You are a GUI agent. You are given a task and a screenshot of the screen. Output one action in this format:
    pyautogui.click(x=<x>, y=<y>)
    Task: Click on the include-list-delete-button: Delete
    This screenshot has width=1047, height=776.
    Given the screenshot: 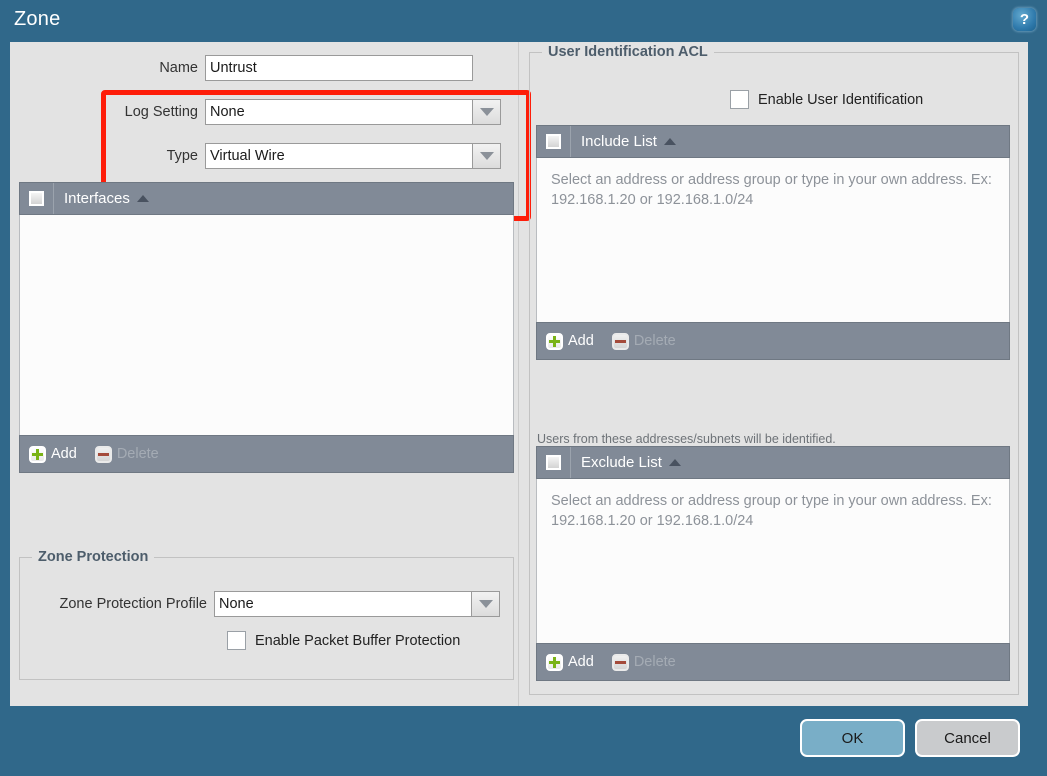 What is the action you would take?
    pyautogui.click(x=643, y=341)
    